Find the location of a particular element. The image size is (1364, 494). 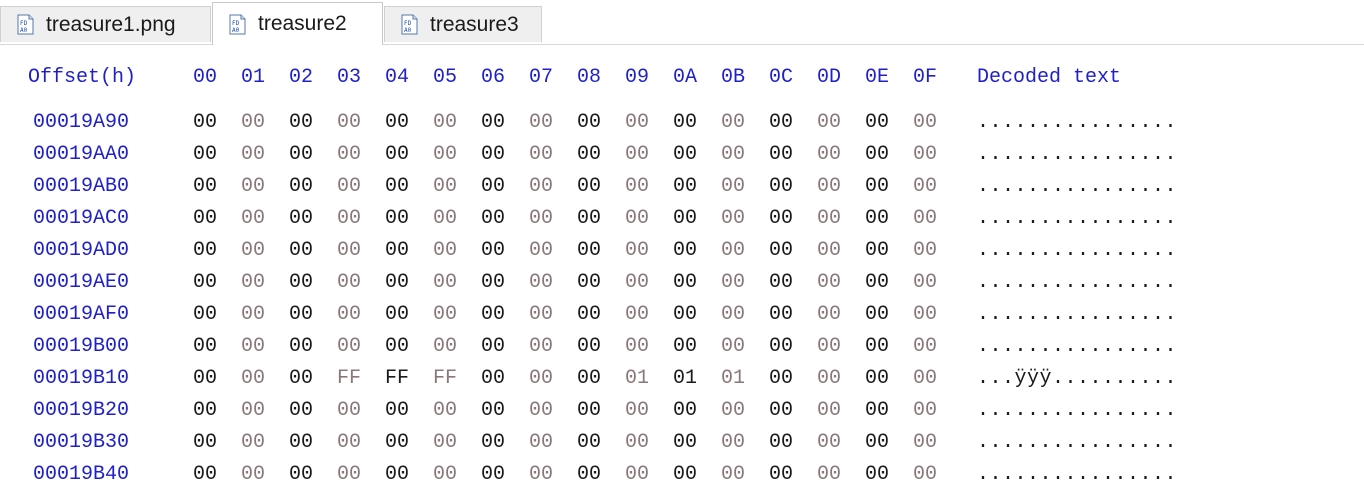

tab-treasure2: FD A0 treasure2 is located at coordinates (297, 23).